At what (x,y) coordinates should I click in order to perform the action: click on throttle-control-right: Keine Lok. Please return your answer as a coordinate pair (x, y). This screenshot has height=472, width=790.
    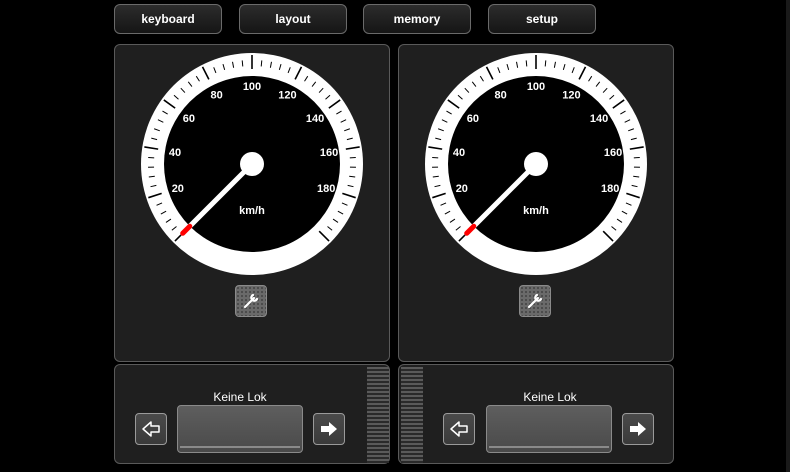
    Looking at the image, I should click on (536, 414).